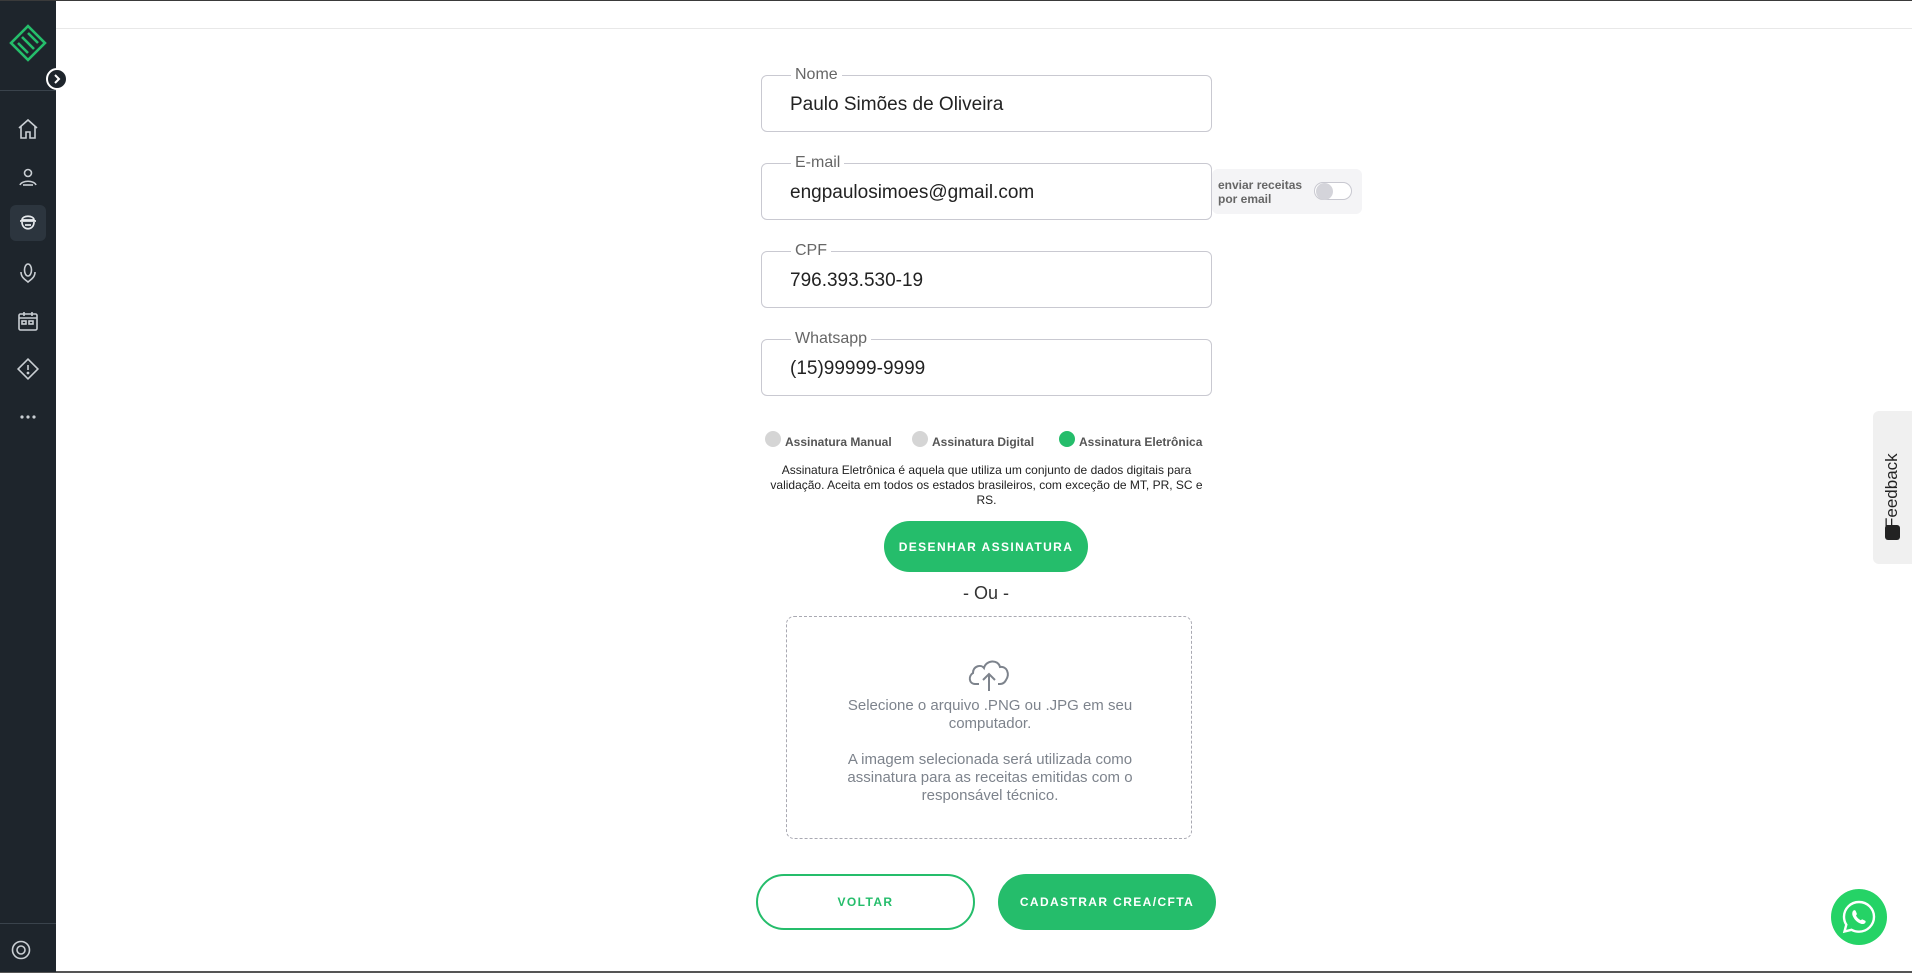  I want to click on feedback-icon, so click(1892, 532).